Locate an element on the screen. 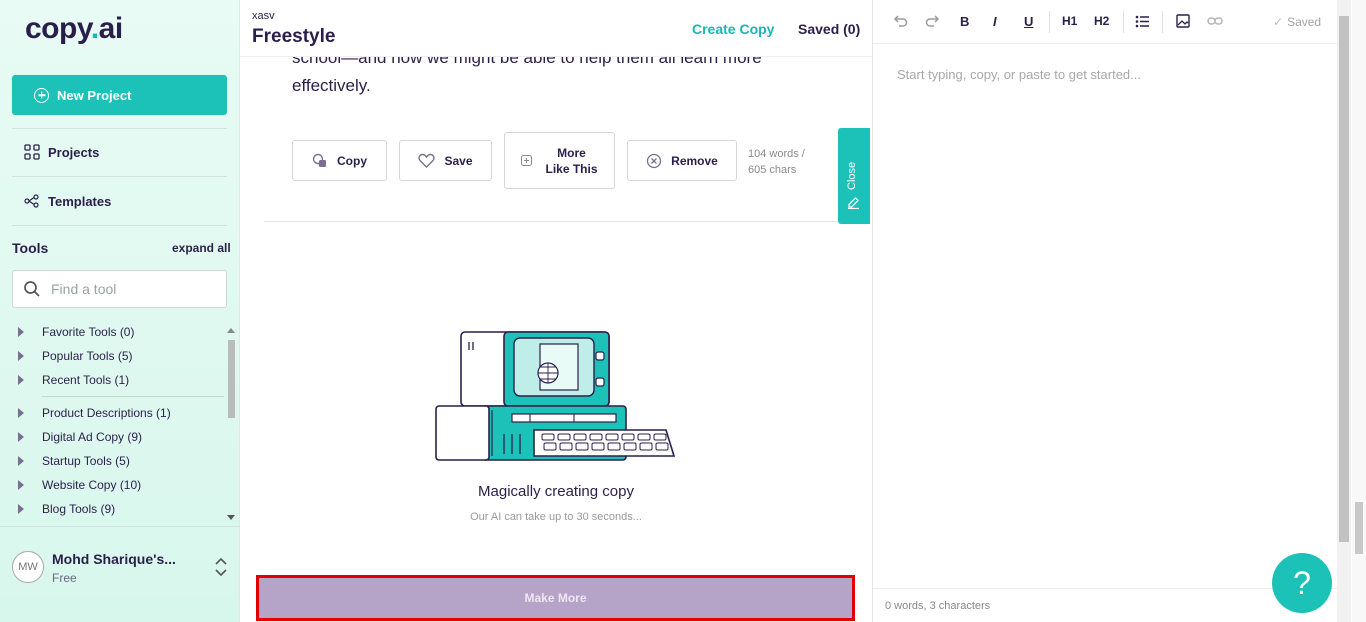  scroll-up-arrow-icon is located at coordinates (231, 330).